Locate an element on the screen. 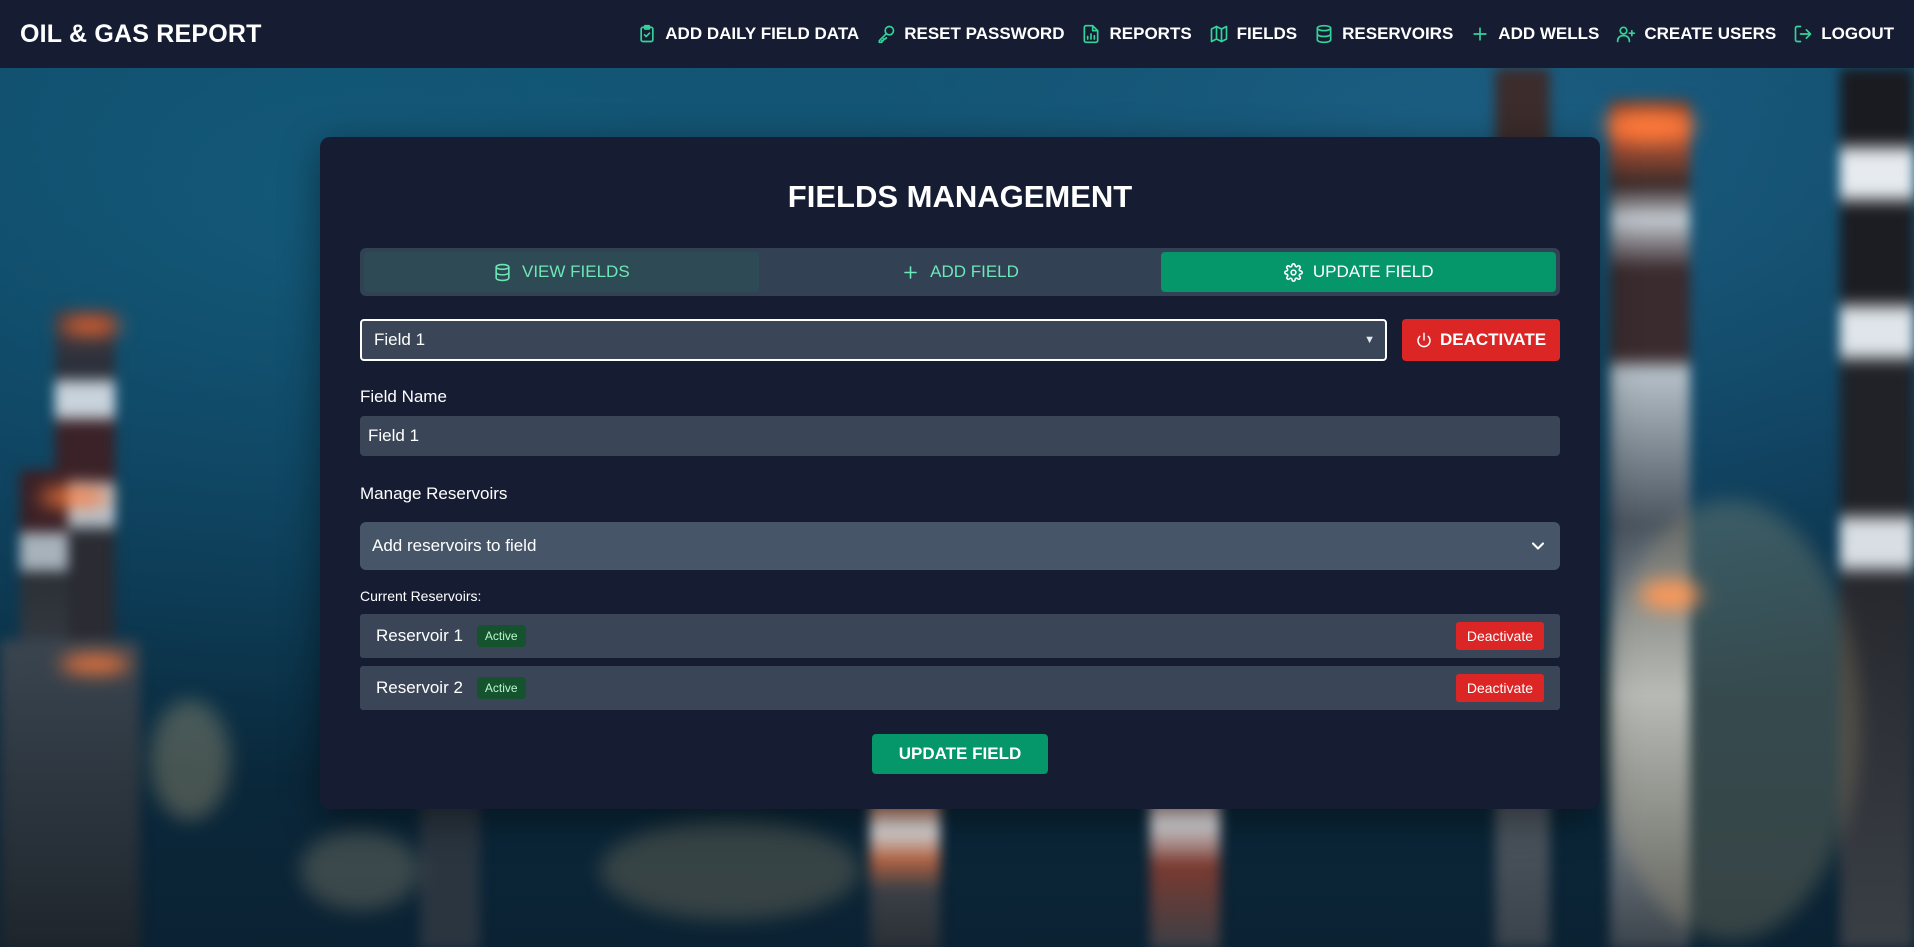  nav-label: RESERVOIRS is located at coordinates (1398, 33).